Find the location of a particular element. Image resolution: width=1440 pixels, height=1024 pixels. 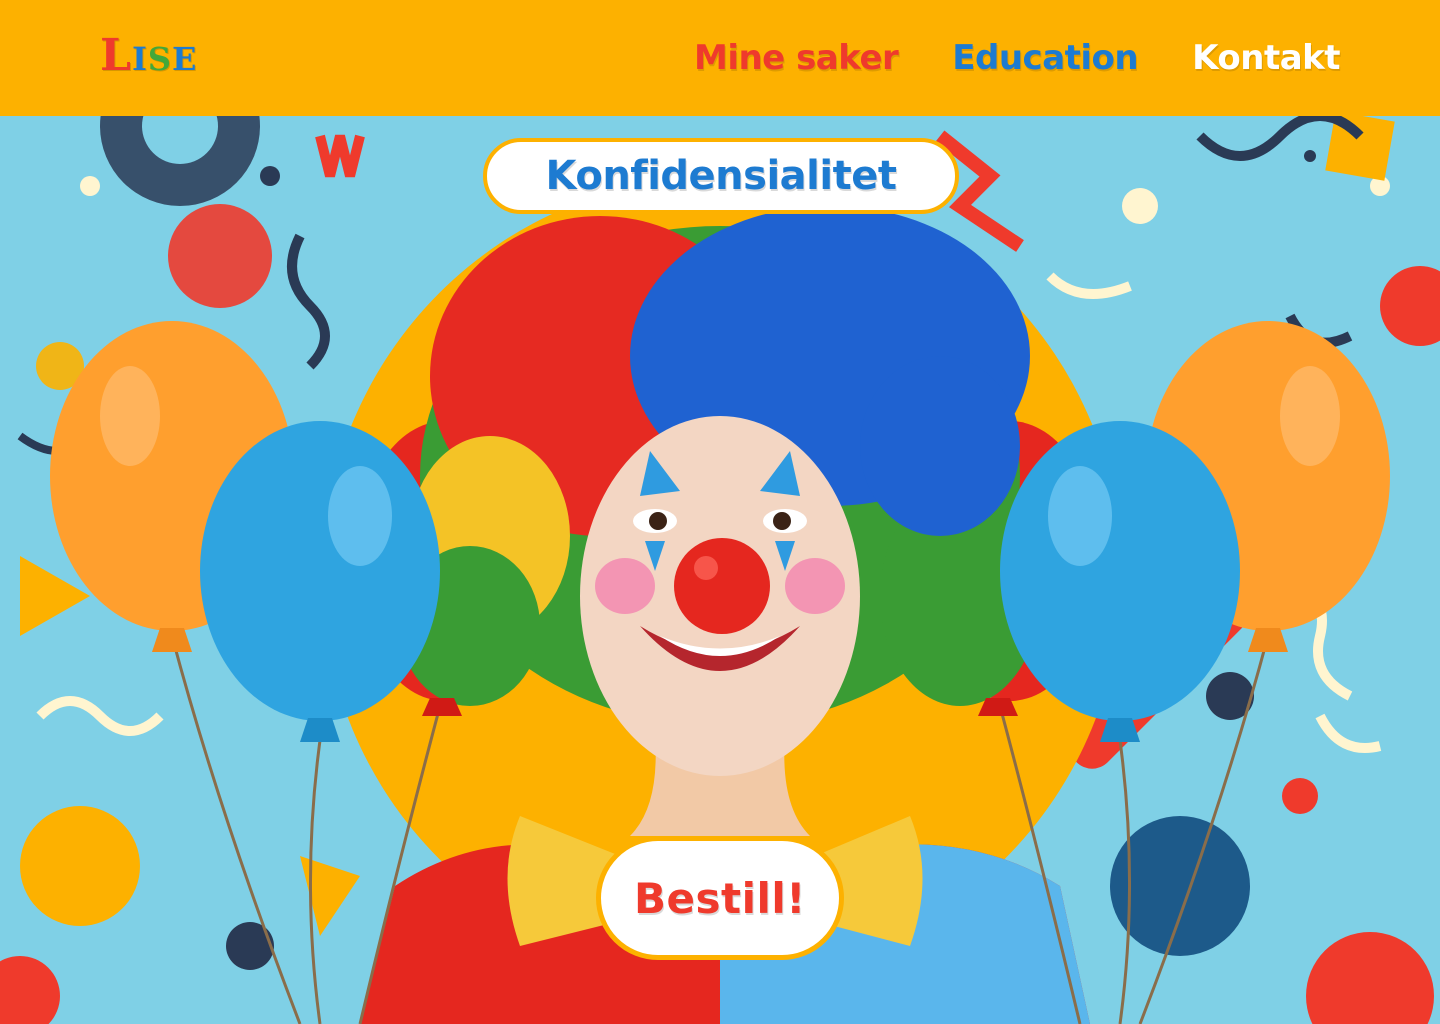

nav-link-mine-saker: Mine saker is located at coordinates (796, 58).